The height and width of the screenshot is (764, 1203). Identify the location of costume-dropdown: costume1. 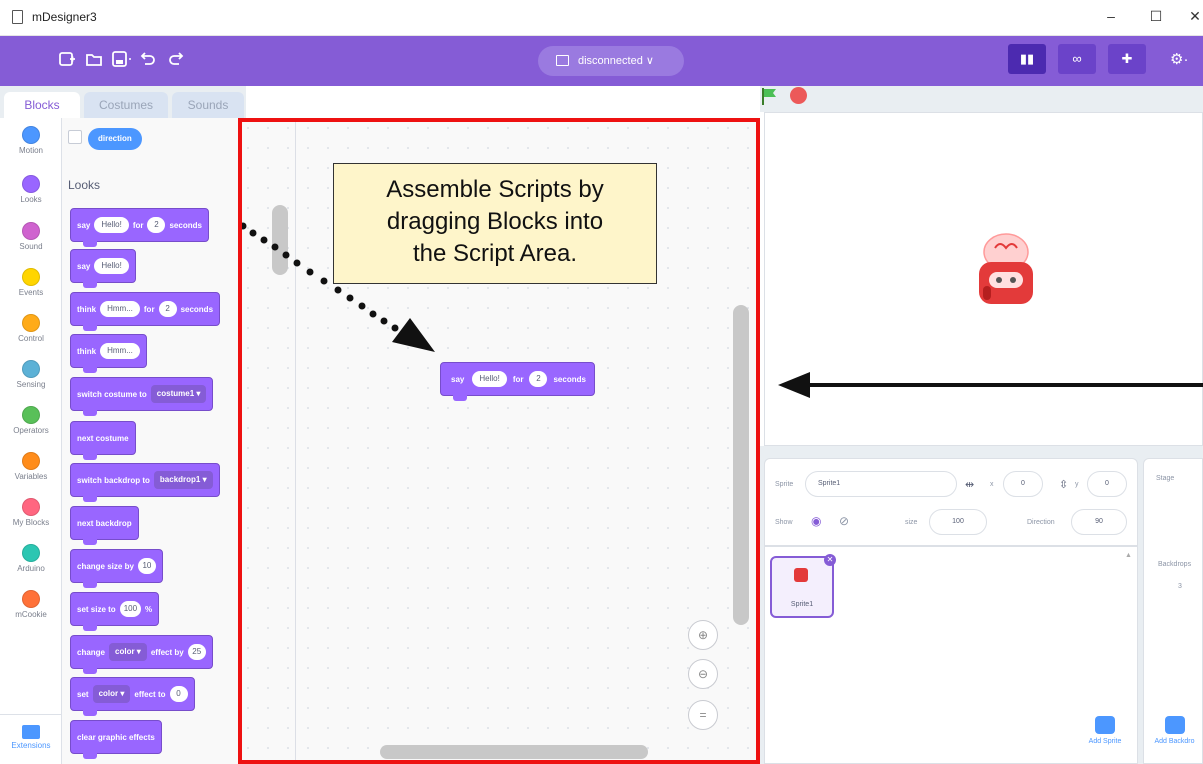
(178, 394).